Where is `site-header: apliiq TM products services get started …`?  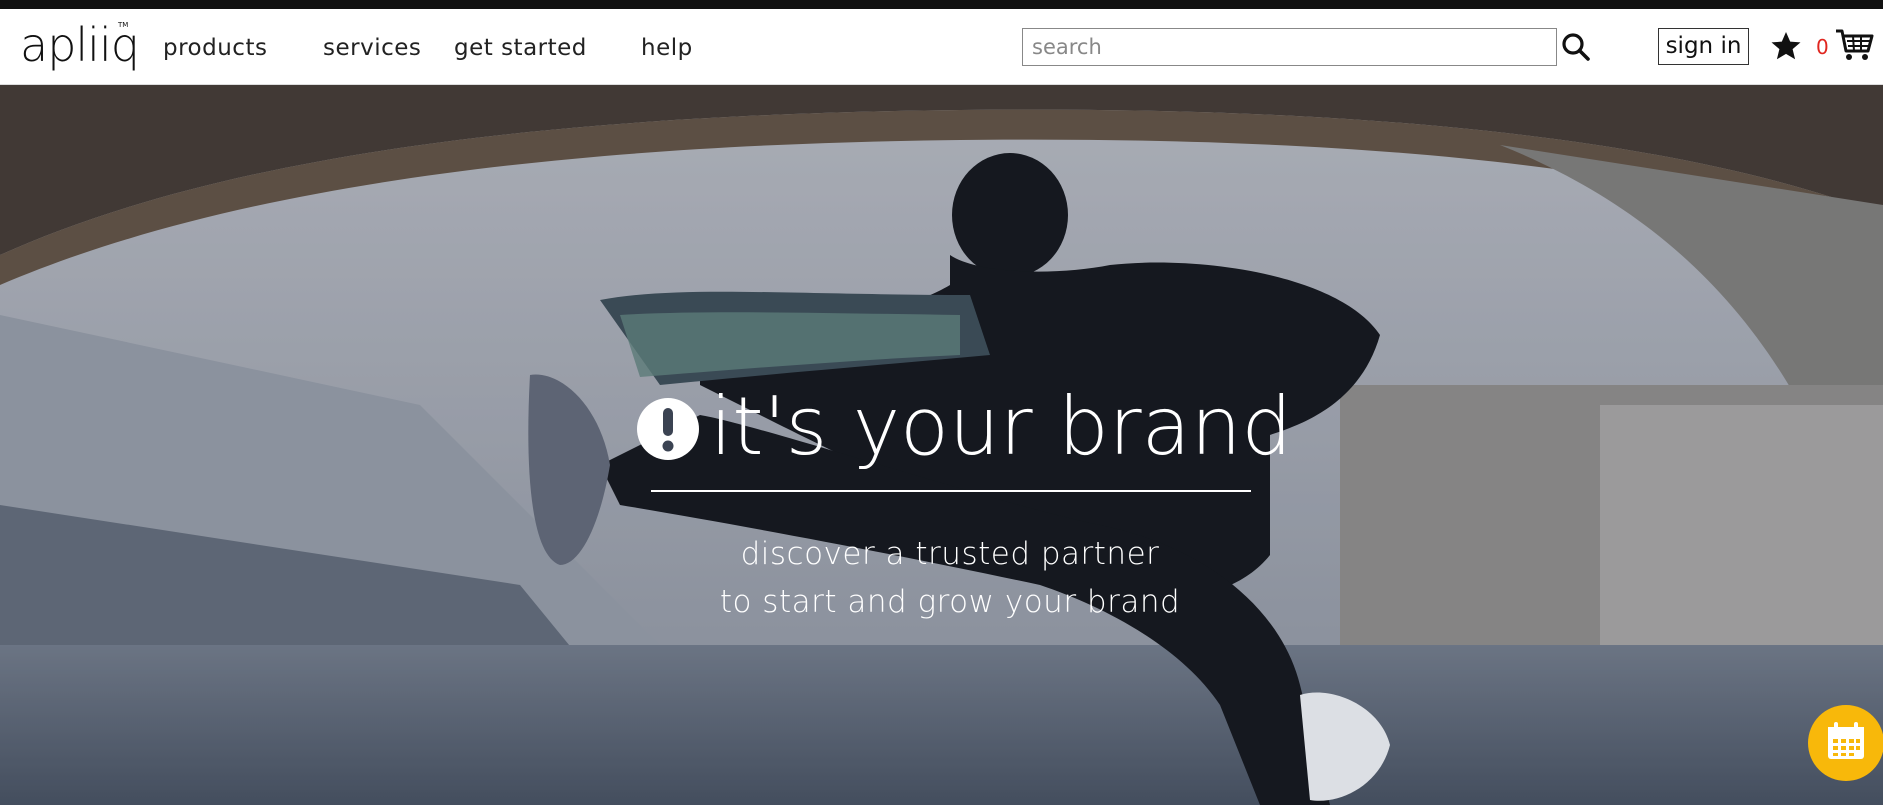
site-header: apliiq TM products services get started … is located at coordinates (941, 47).